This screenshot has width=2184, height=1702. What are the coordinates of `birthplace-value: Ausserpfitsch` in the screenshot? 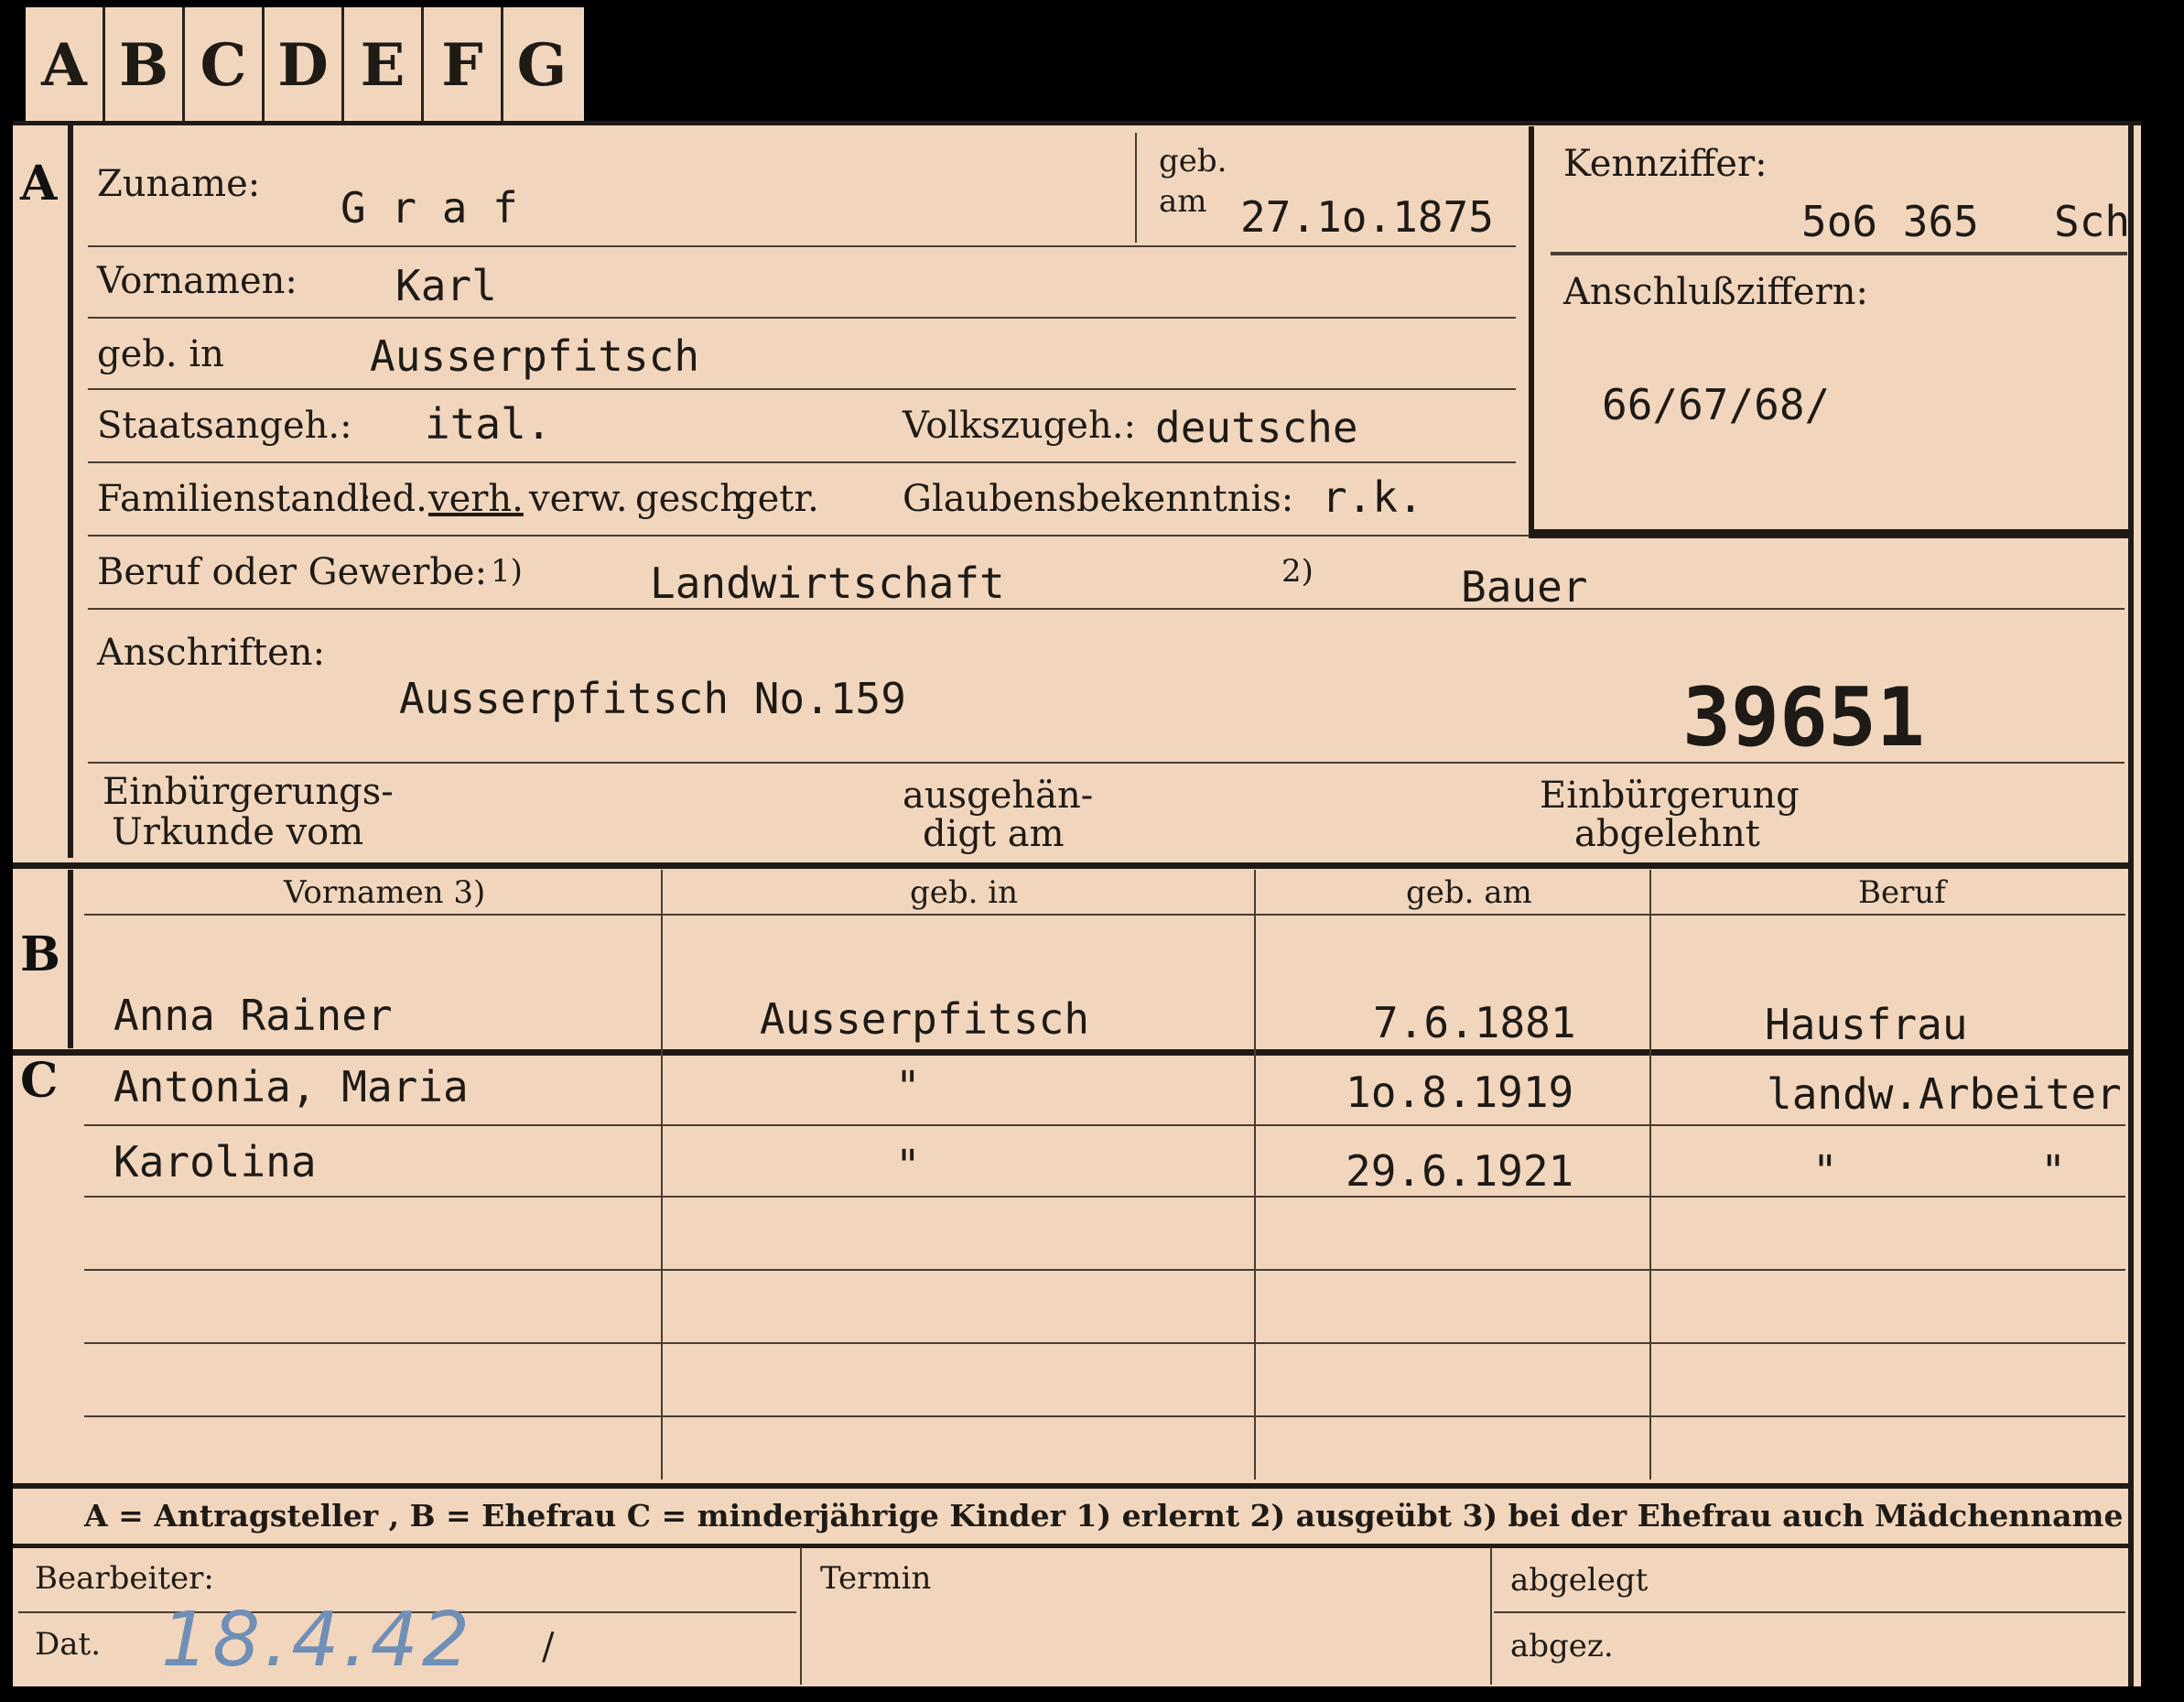 It's located at (535, 356).